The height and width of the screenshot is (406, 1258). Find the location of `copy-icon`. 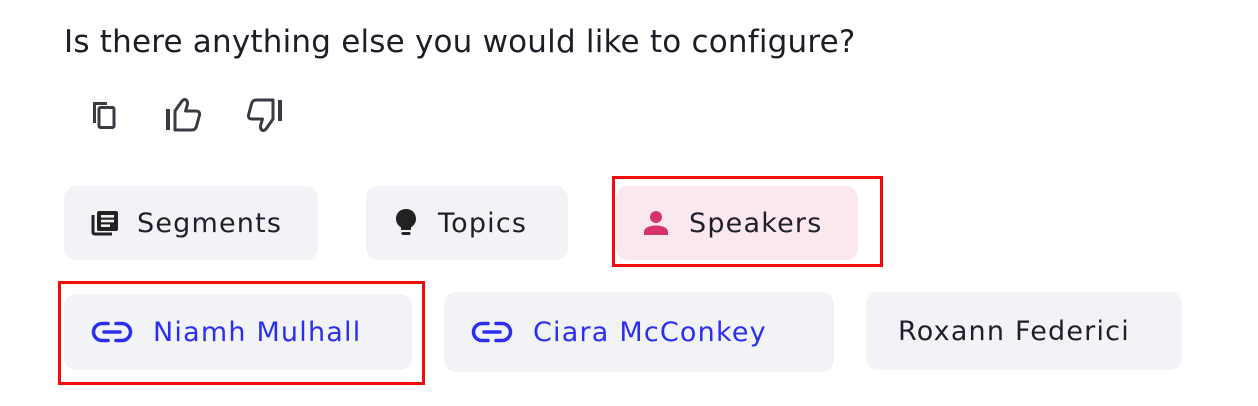

copy-icon is located at coordinates (104, 115).